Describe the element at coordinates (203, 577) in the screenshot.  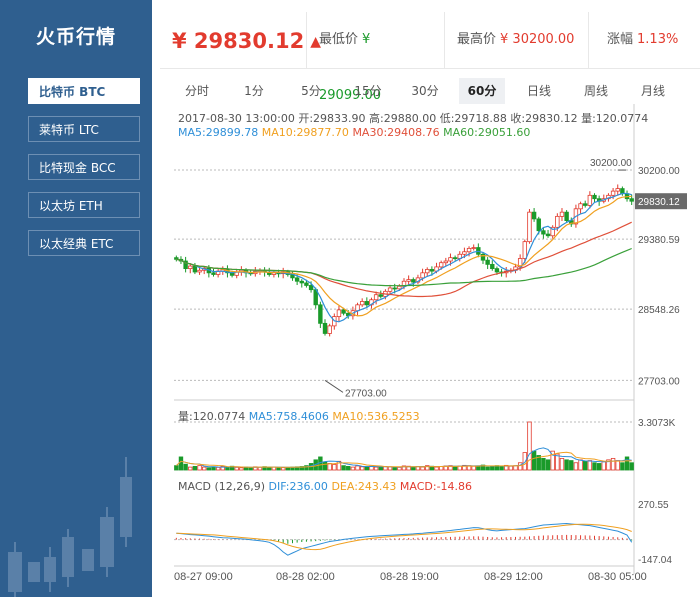
I see `x-axis-label: 08-27 09:00` at that location.